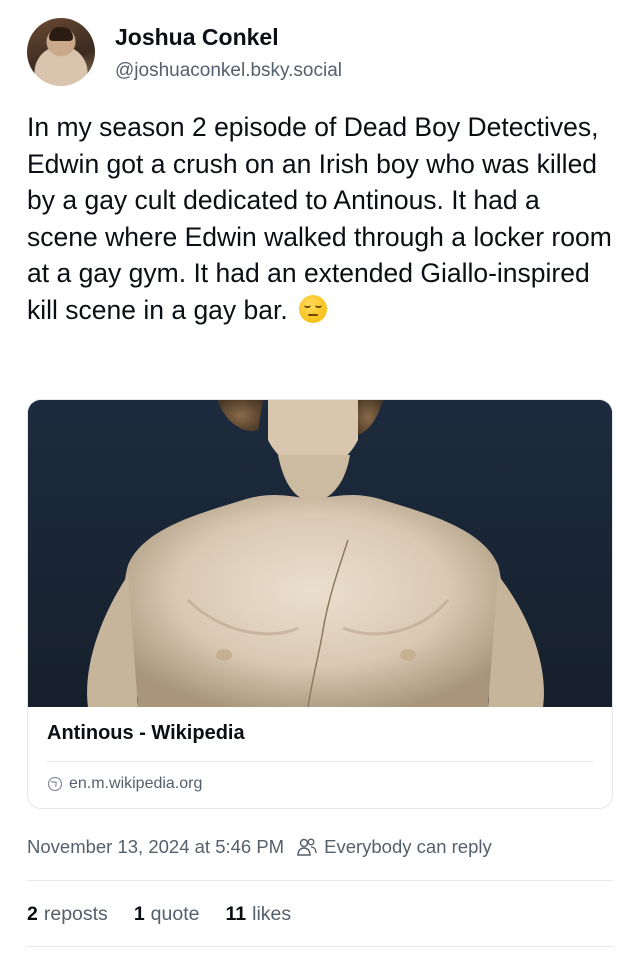 The width and height of the screenshot is (626, 960). I want to click on reply-setting-label: Everybody can reply, so click(408, 846).